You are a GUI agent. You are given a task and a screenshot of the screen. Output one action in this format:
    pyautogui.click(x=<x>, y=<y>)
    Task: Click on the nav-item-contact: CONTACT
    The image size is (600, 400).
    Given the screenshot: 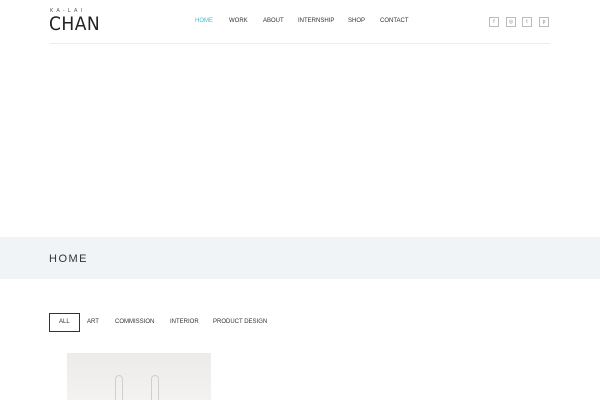 What is the action you would take?
    pyautogui.click(x=394, y=21)
    